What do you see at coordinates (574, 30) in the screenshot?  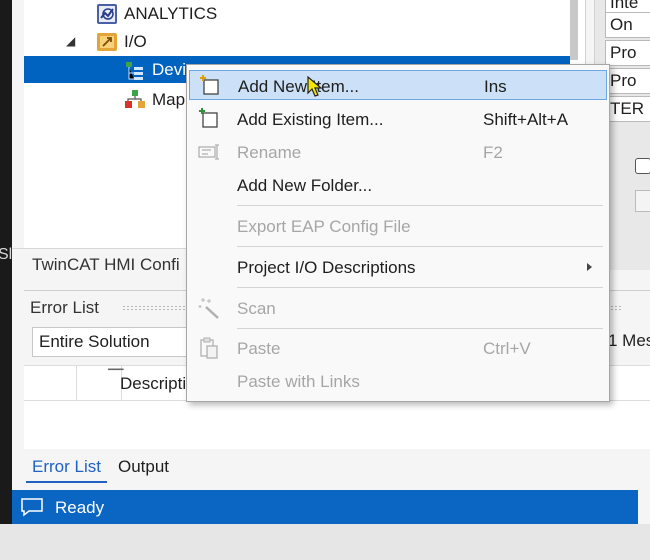 I see `explorer-scrollbar` at bounding box center [574, 30].